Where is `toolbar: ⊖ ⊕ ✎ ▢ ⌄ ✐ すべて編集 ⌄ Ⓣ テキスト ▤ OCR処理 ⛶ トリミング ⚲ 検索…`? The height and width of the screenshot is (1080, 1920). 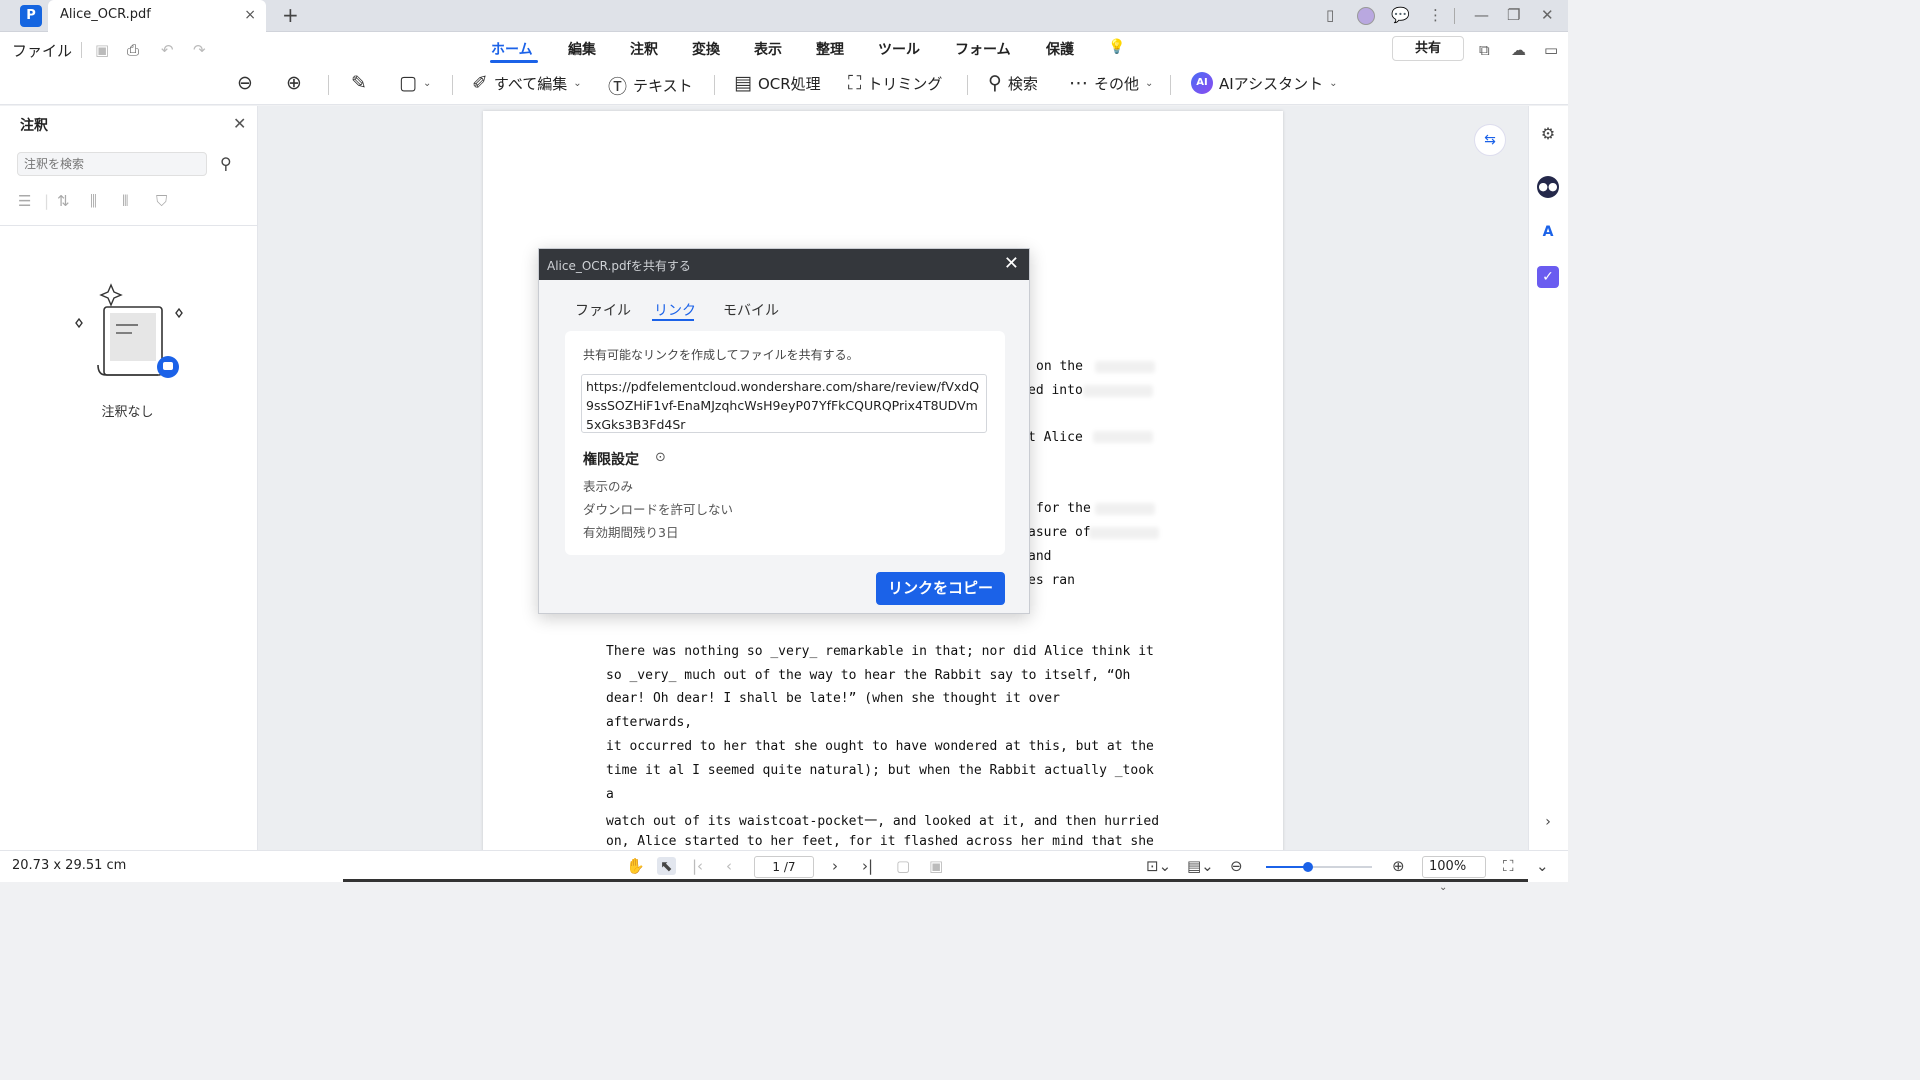
toolbar: ⊖ ⊕ ✎ ▢ ⌄ ✐ すべて編集 ⌄ Ⓣ テキスト ▤ OCR処理 ⛶ トリミング ⚲ 検索… is located at coordinates (784, 85).